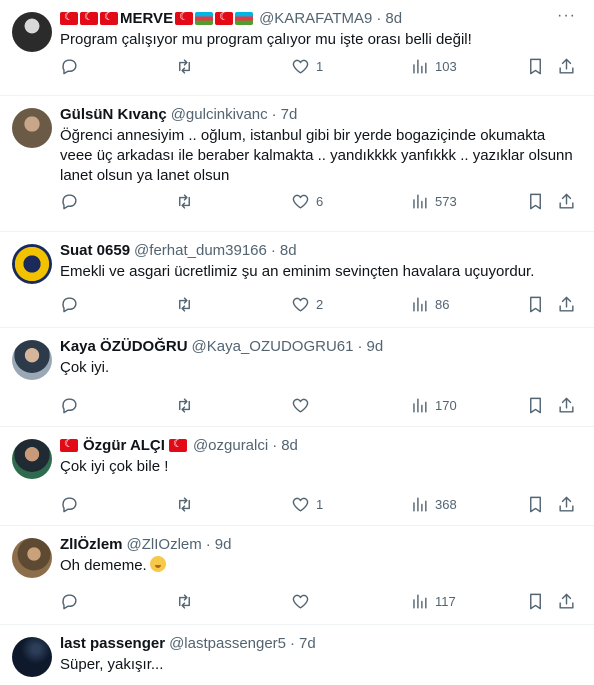 The height and width of the screenshot is (685, 594). Describe the element at coordinates (446, 201) in the screenshot. I see `views-count: 573` at that location.